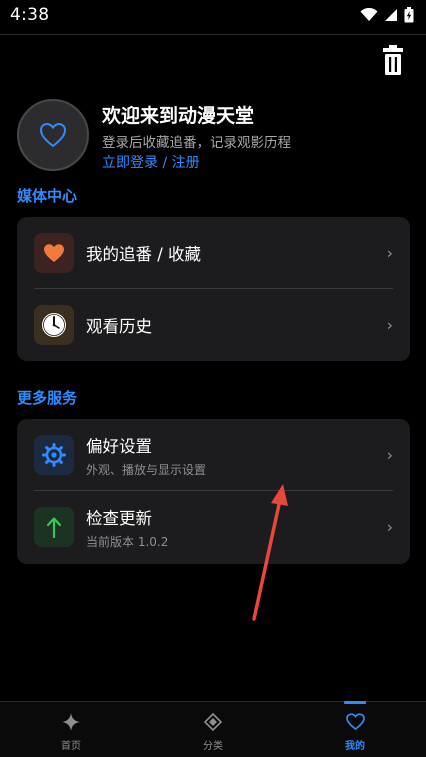 This screenshot has width=426, height=757. I want to click on signal-icon, so click(391, 15).